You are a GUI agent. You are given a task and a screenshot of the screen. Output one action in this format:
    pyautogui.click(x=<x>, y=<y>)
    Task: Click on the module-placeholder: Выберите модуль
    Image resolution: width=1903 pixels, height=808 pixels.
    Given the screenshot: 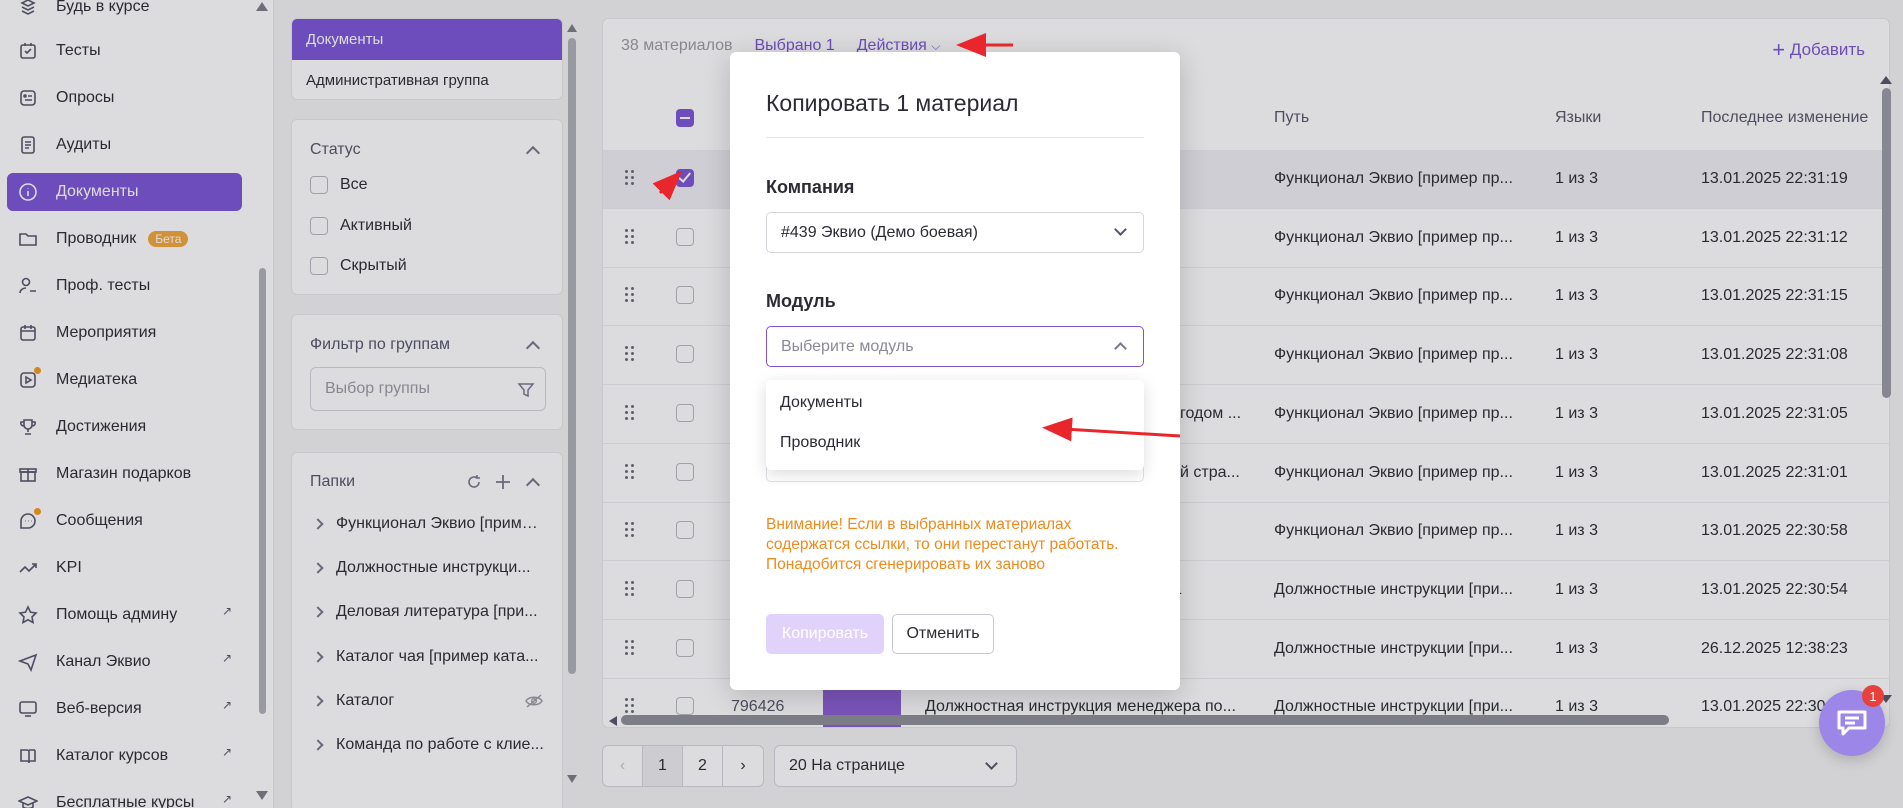 What is the action you would take?
    pyautogui.click(x=847, y=346)
    